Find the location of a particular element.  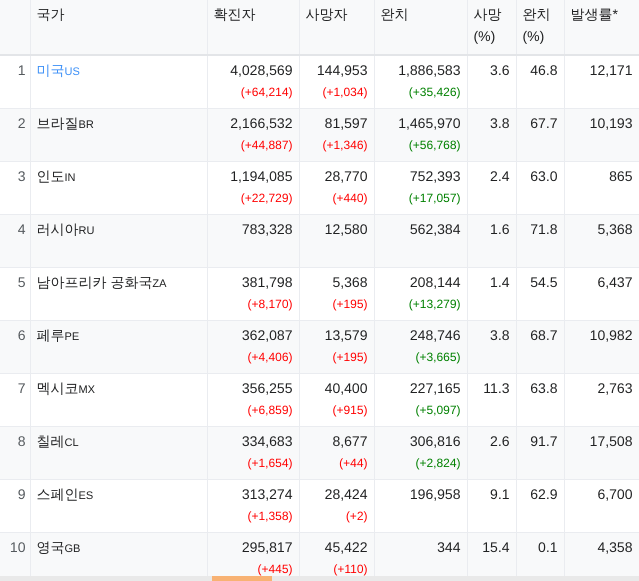

value-text: 11.3 is located at coordinates (496, 388).